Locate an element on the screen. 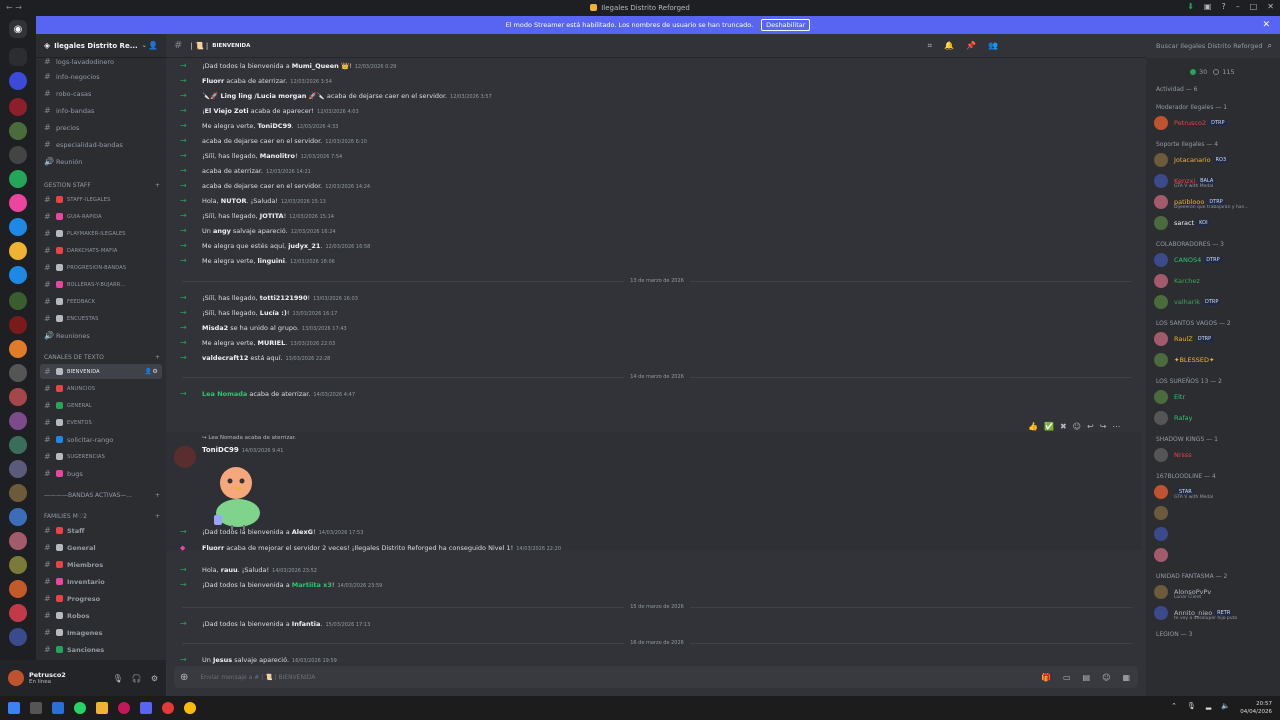 This screenshot has width=1280, height=720. avatar is located at coordinates (16, 678).